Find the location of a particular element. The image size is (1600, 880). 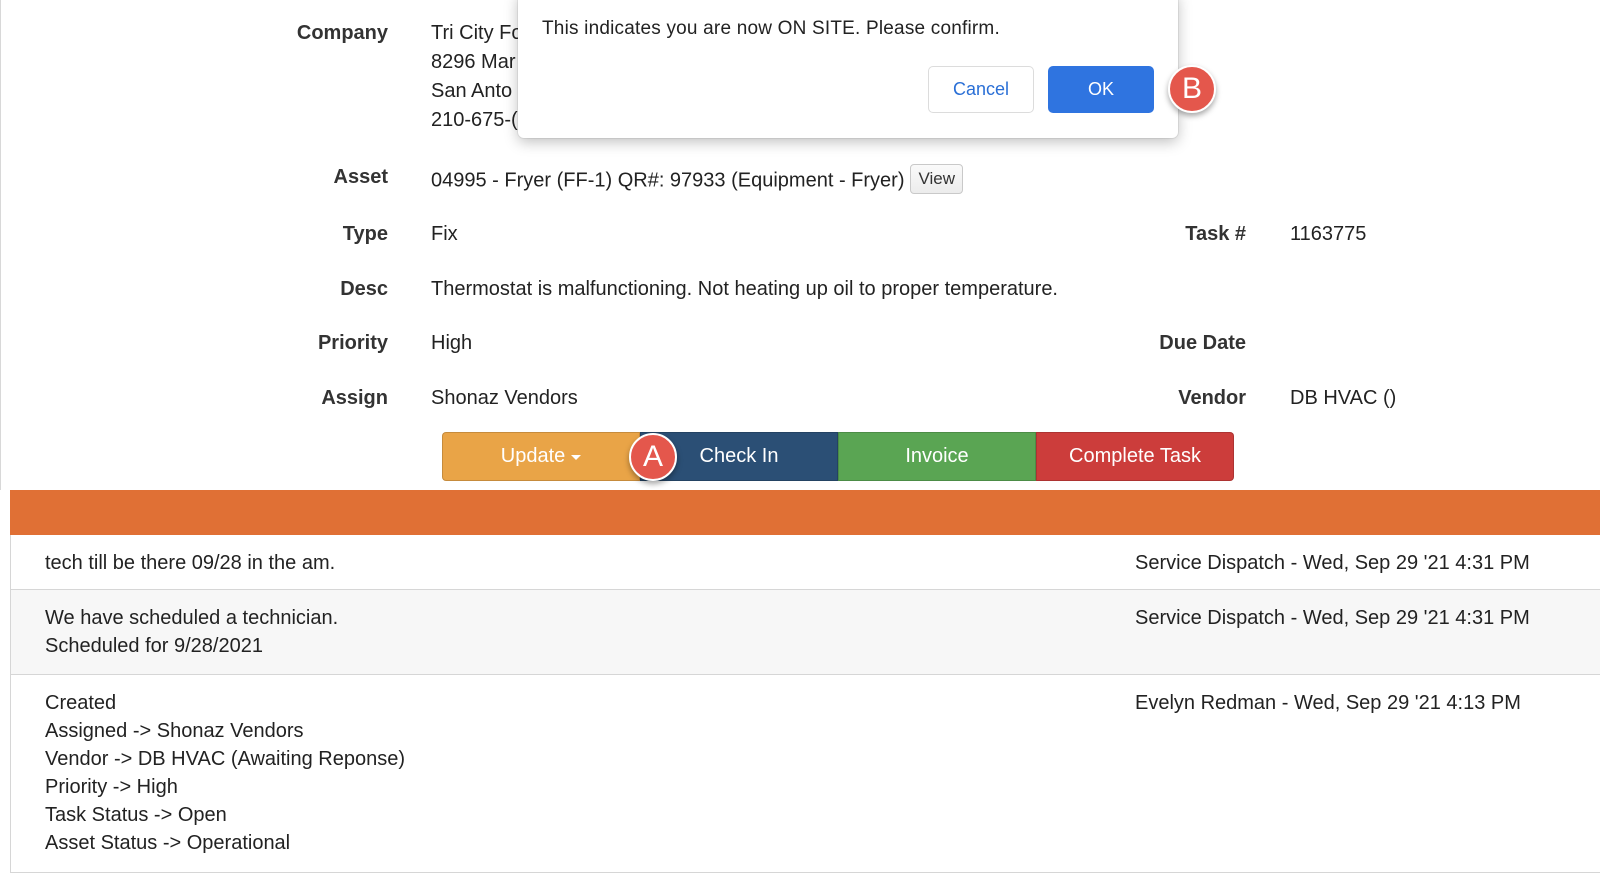

log-entry-line: Task Status -> Open is located at coordinates (136, 815).